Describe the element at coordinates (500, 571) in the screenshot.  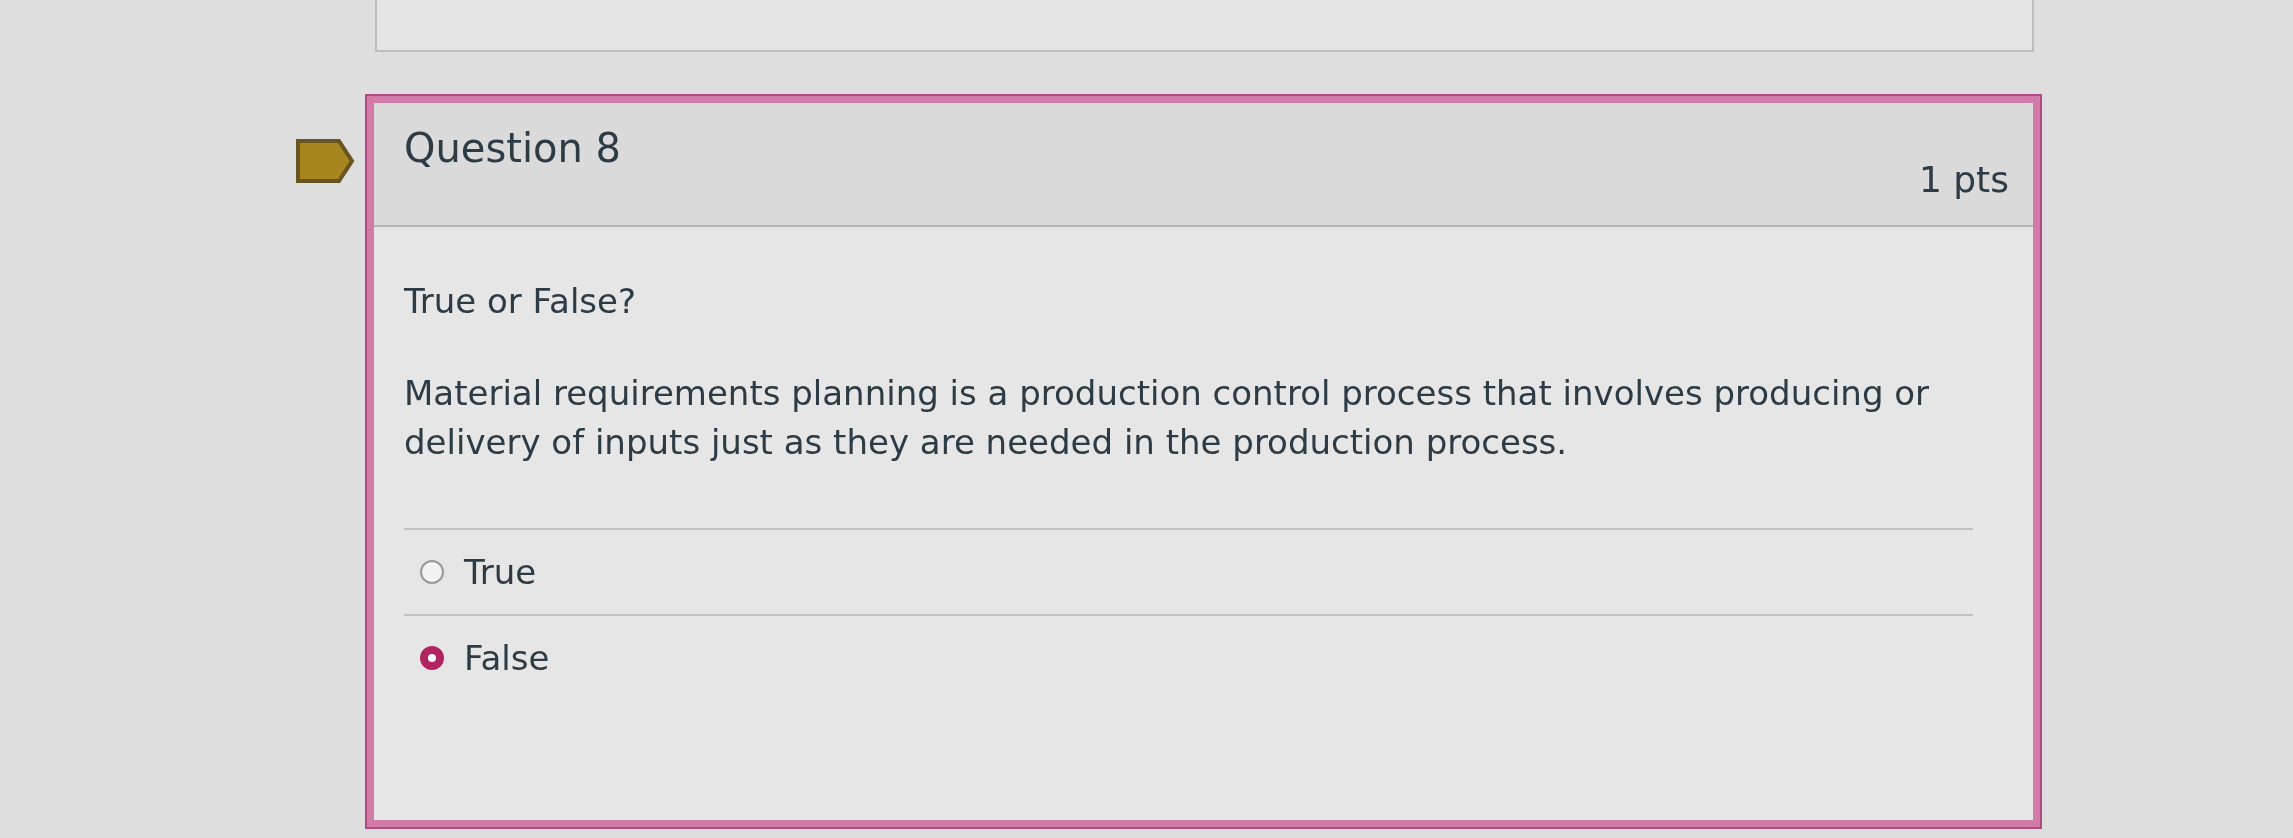
I see `answer-label: True` at that location.